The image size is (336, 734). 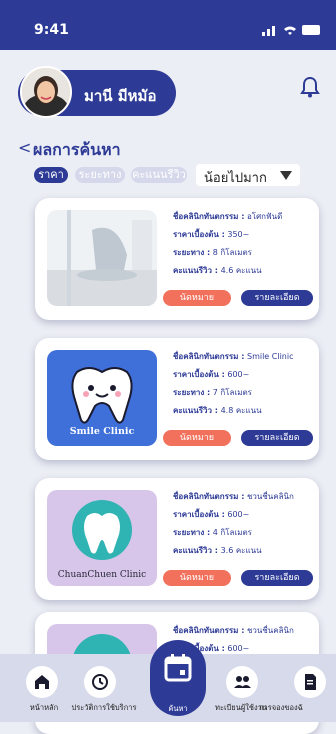 I want to click on clinic-rating: 3.6 คะแนน, so click(x=241, y=550).